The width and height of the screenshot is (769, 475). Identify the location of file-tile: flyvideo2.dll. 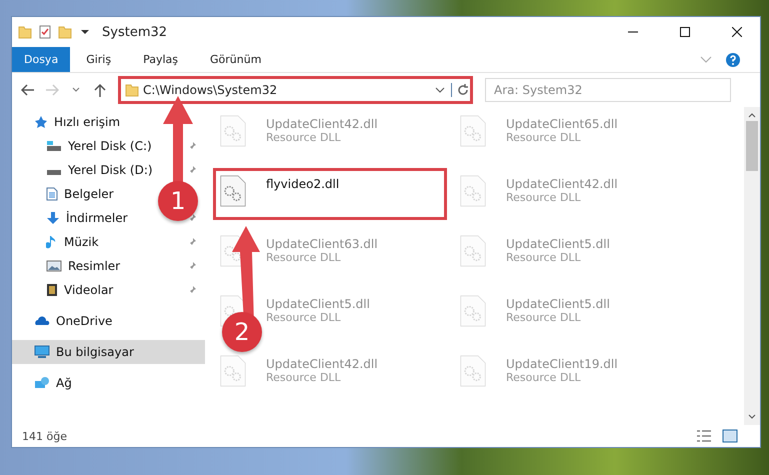
(330, 194).